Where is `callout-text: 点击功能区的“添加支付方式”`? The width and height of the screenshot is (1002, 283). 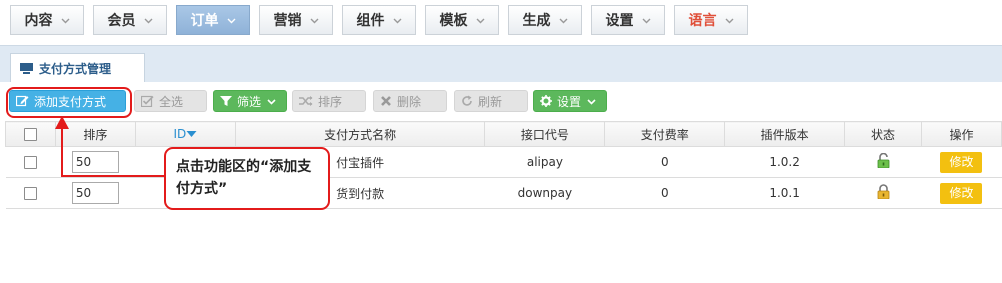
callout-text: 点击功能区的“添加支付方式” is located at coordinates (244, 178).